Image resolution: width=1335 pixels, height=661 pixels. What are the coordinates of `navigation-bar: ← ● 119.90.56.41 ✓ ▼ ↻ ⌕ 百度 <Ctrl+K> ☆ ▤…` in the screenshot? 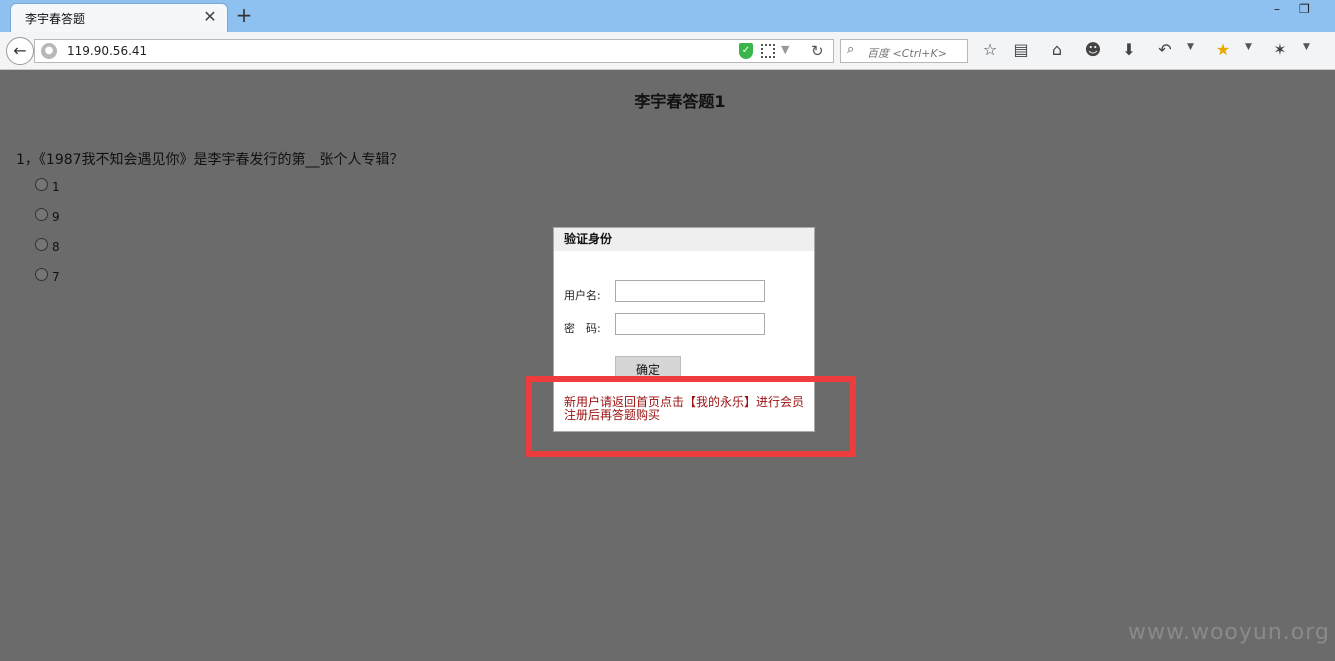 It's located at (667, 51).